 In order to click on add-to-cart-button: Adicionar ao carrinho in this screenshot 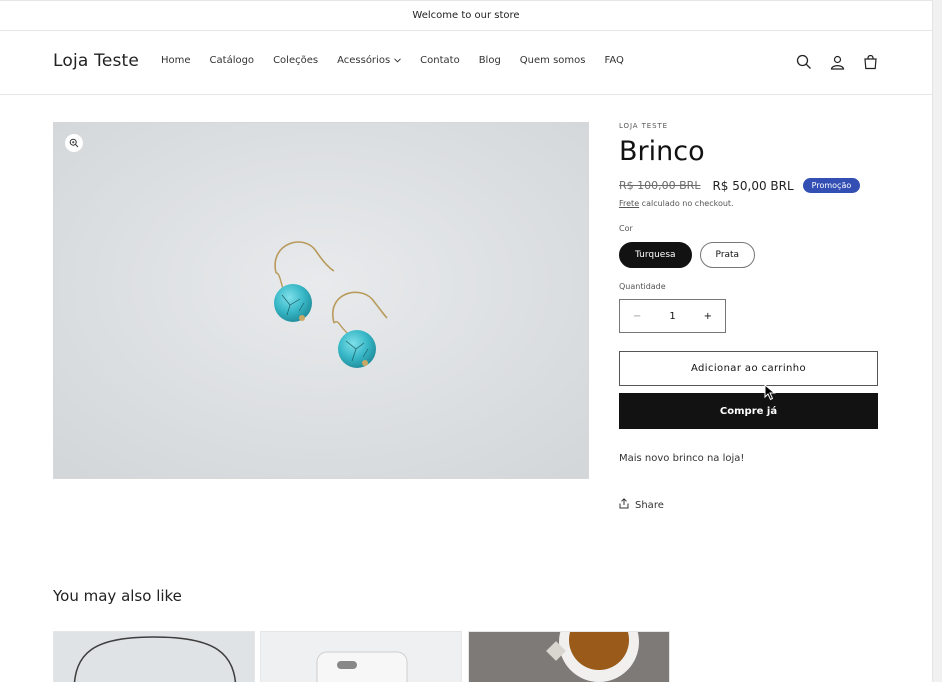, I will do `click(748, 368)`.